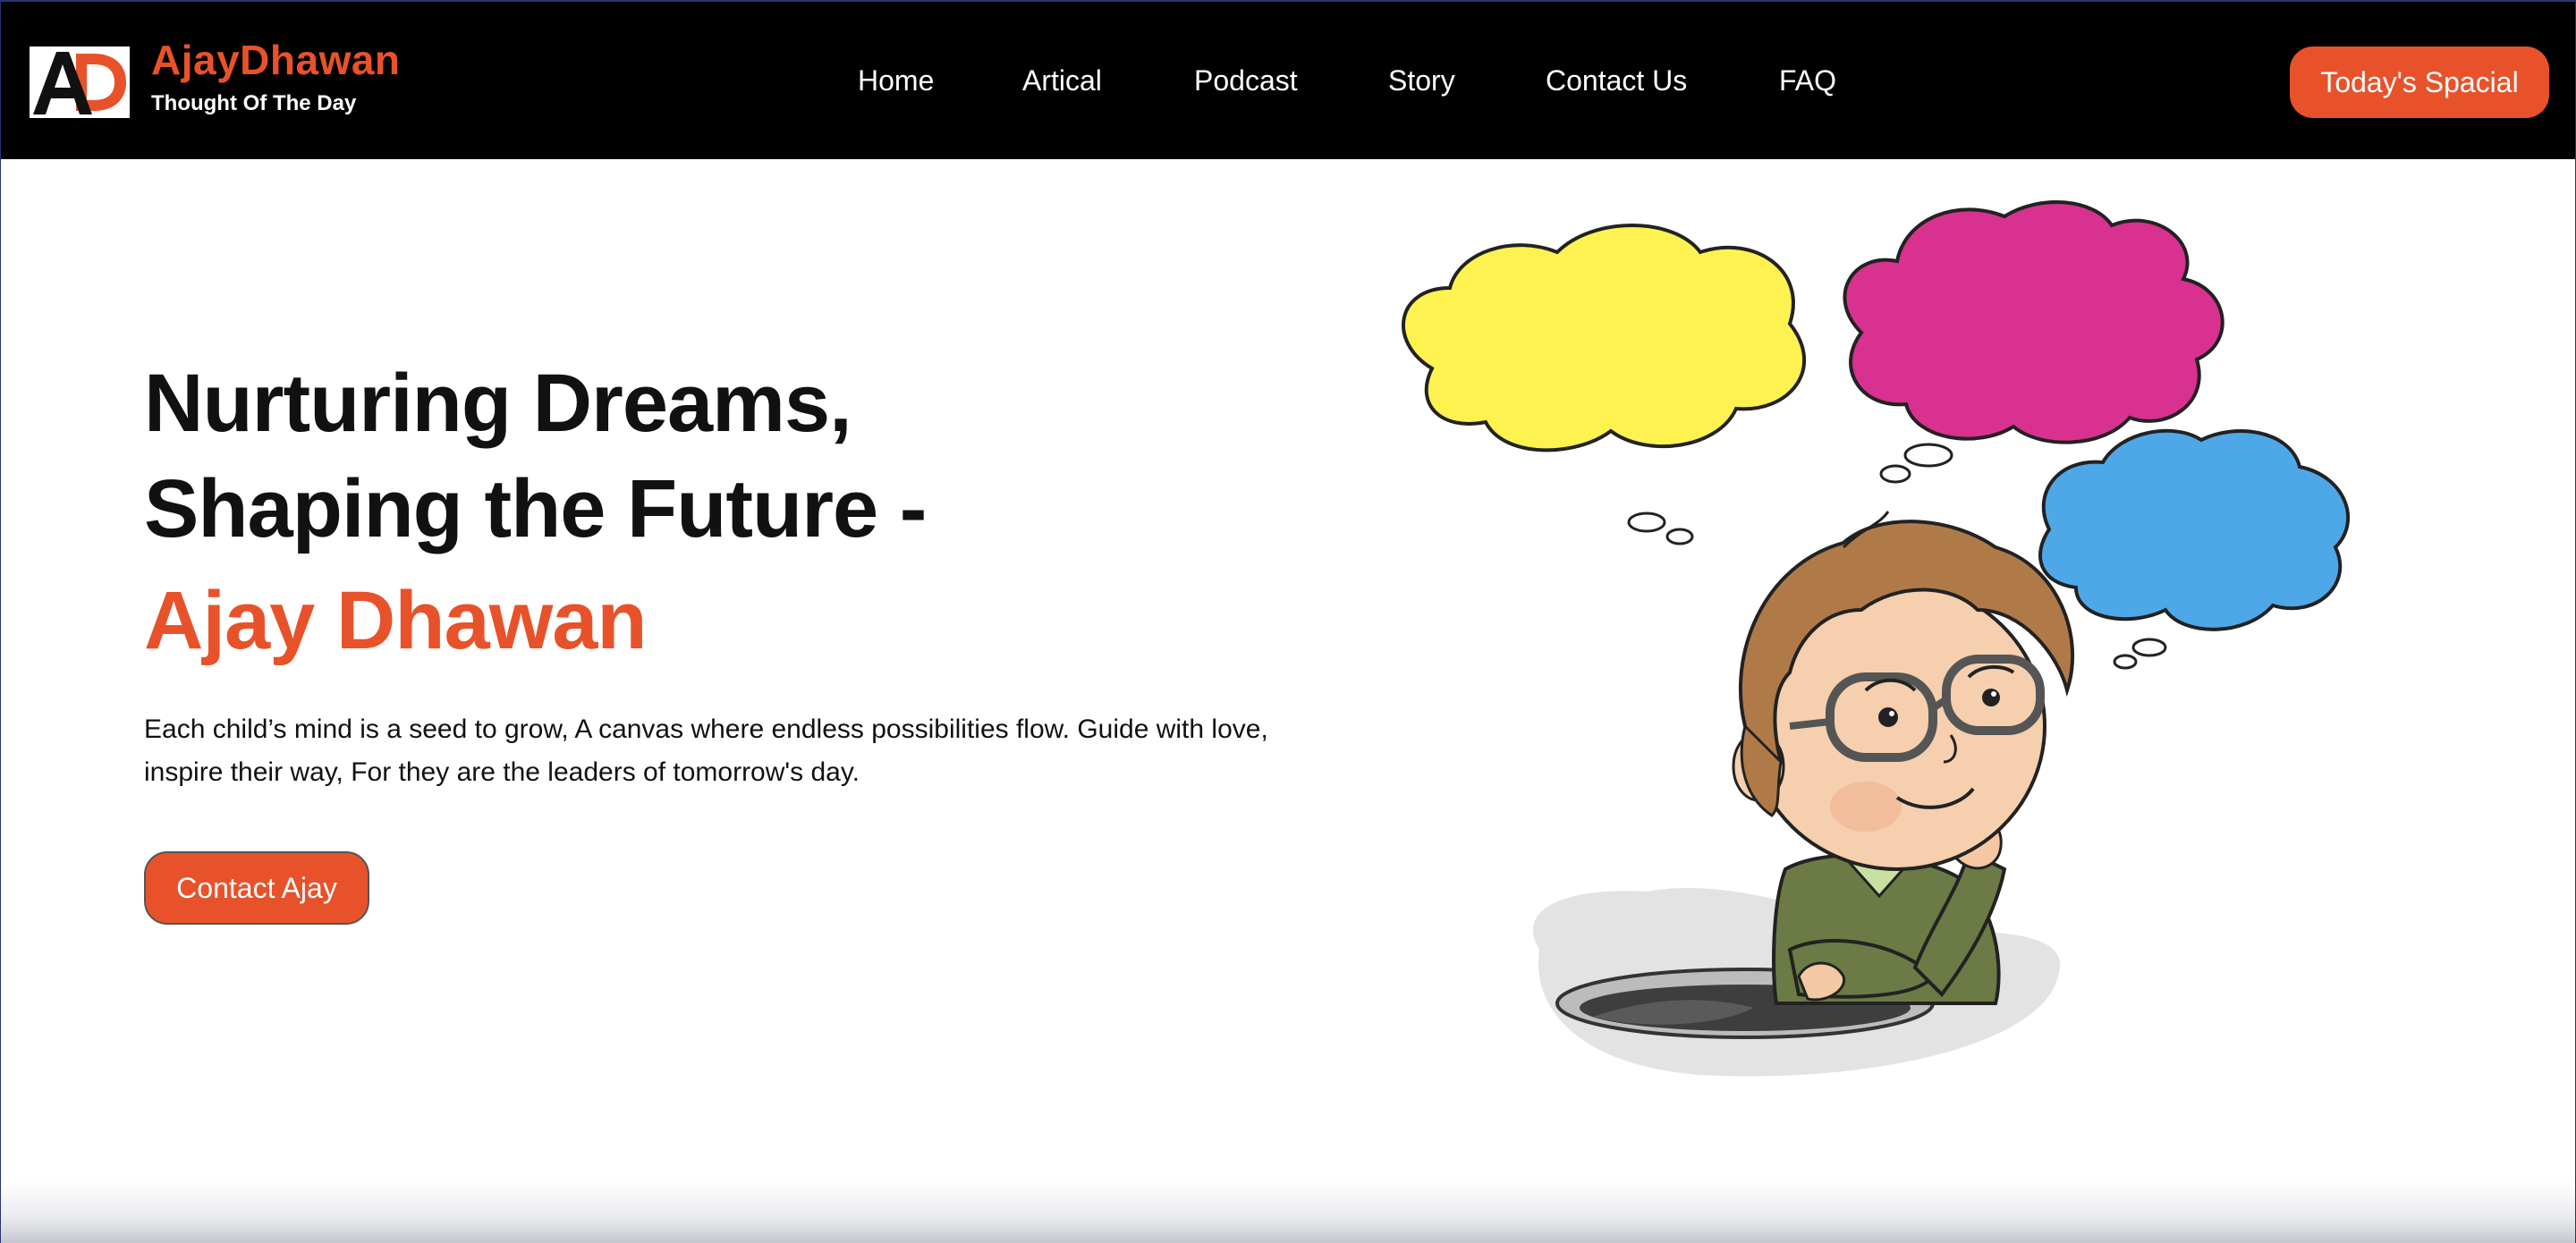 The image size is (2576, 1243). Describe the element at coordinates (535, 456) in the screenshot. I see `hero-title: Nurturing Dreams, Shaping the Future -` at that location.